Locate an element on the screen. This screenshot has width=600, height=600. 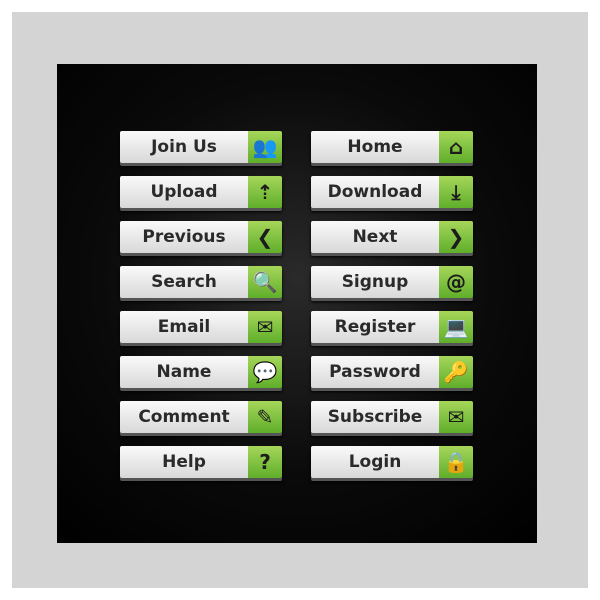
button-label: Email is located at coordinates (184, 327).